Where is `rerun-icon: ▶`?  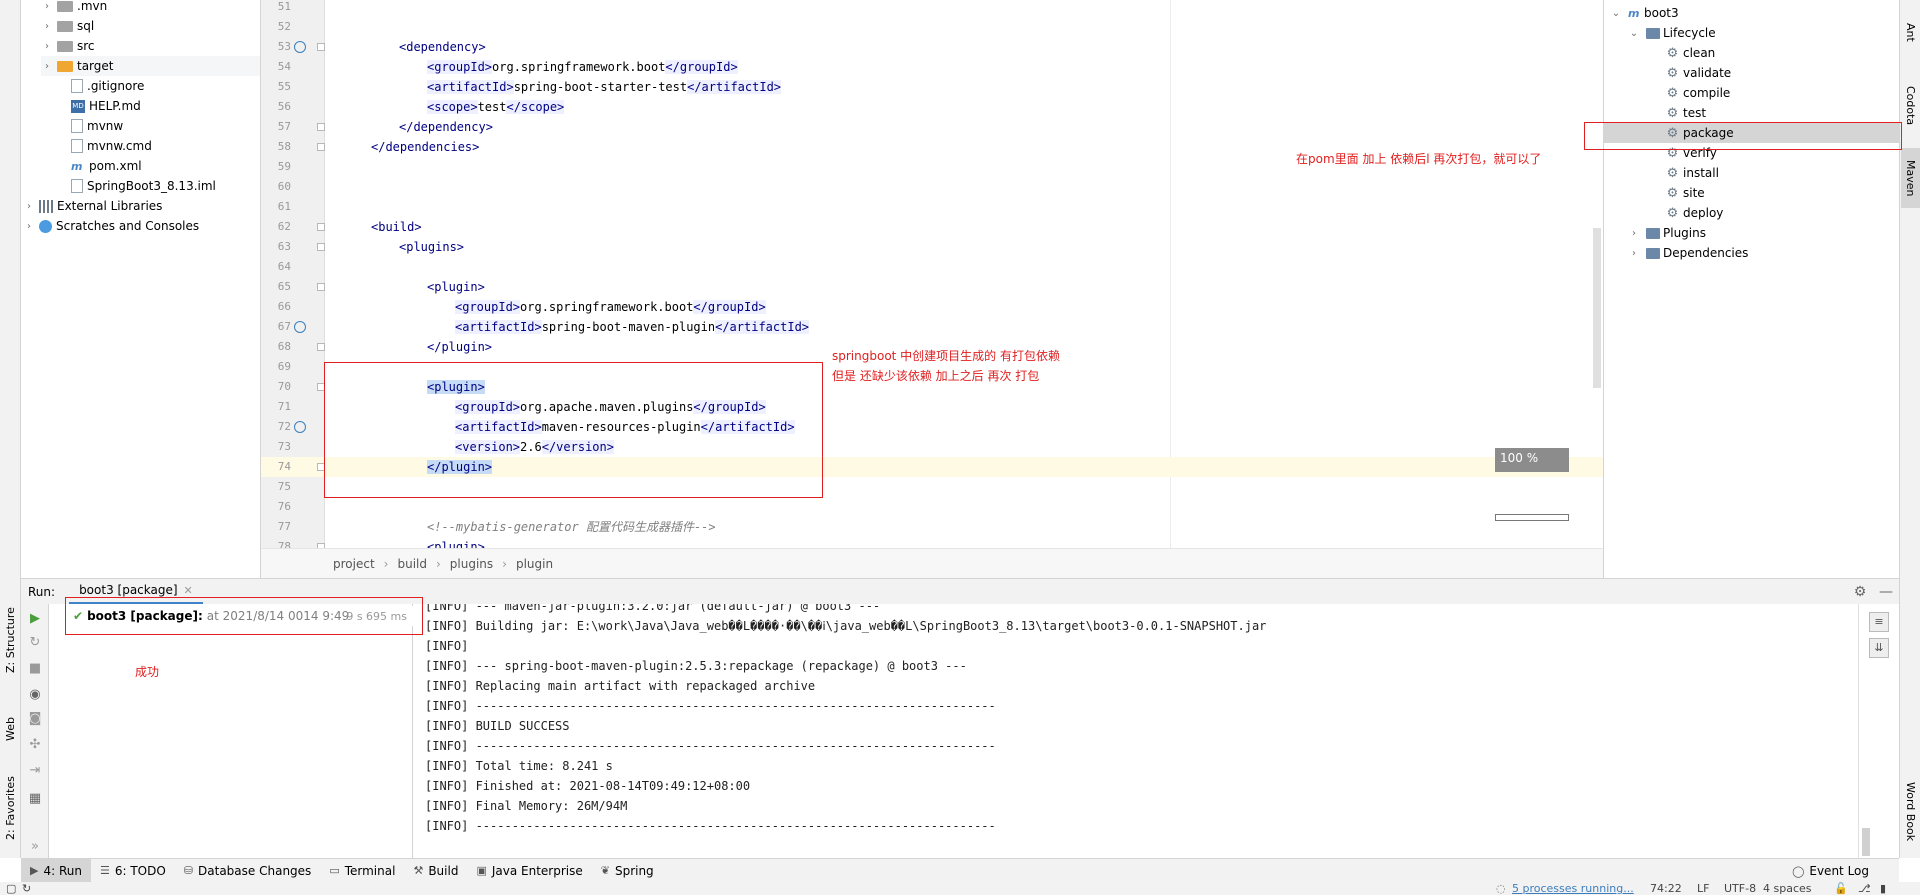
rerun-icon: ▶ is located at coordinates (35, 619).